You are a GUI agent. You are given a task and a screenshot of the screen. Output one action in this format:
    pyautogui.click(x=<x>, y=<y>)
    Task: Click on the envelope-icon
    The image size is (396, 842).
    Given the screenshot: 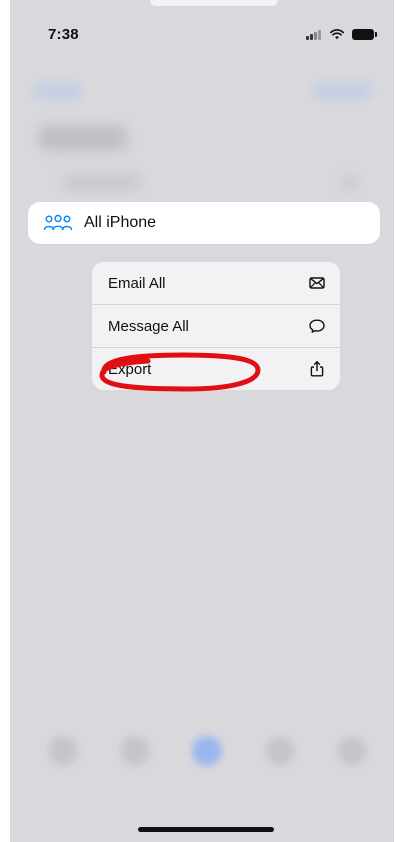 What is the action you would take?
    pyautogui.click(x=317, y=283)
    